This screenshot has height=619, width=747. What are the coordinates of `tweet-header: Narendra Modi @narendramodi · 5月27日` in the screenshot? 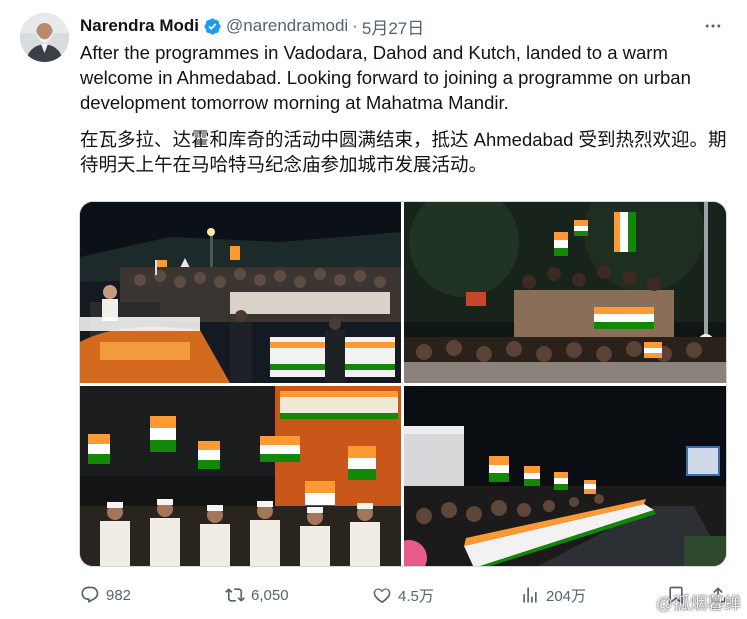 It's located at (403, 26).